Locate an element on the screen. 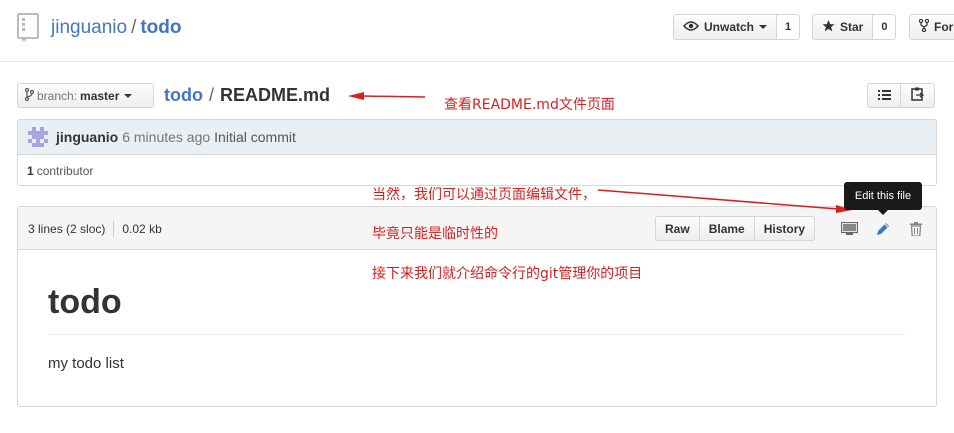  edit-file-tooltip: Edit this file is located at coordinates (883, 198).